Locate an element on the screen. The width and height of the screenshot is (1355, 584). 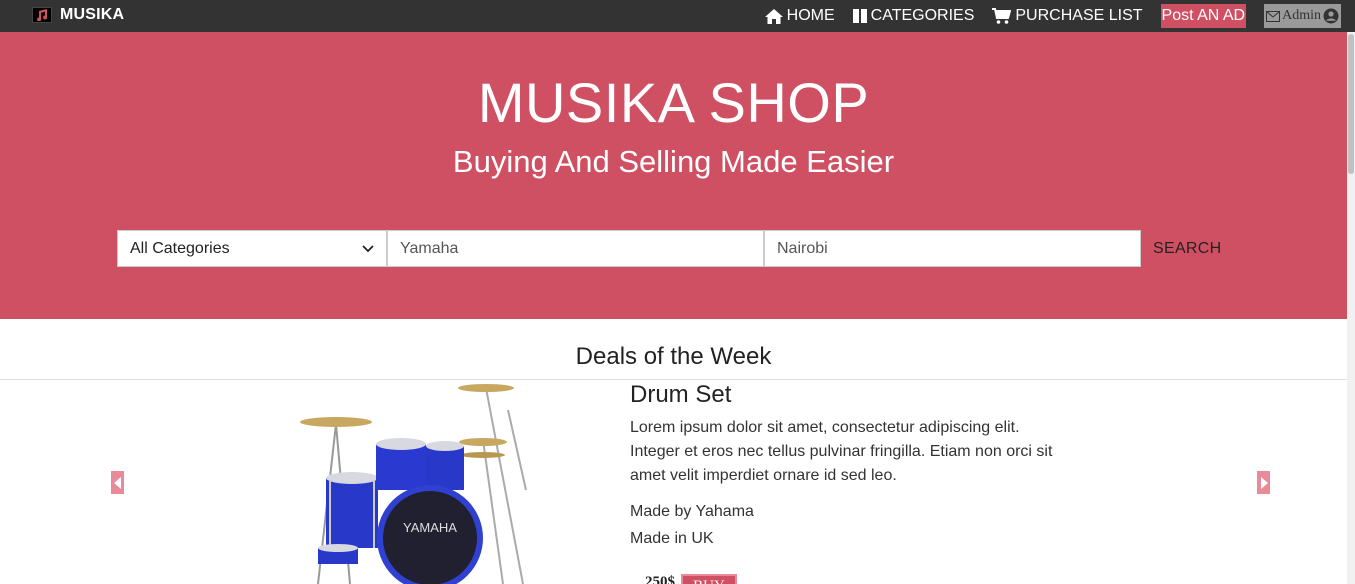
nav-purchase-list-label: PURCHASE LIST is located at coordinates (1079, 15).